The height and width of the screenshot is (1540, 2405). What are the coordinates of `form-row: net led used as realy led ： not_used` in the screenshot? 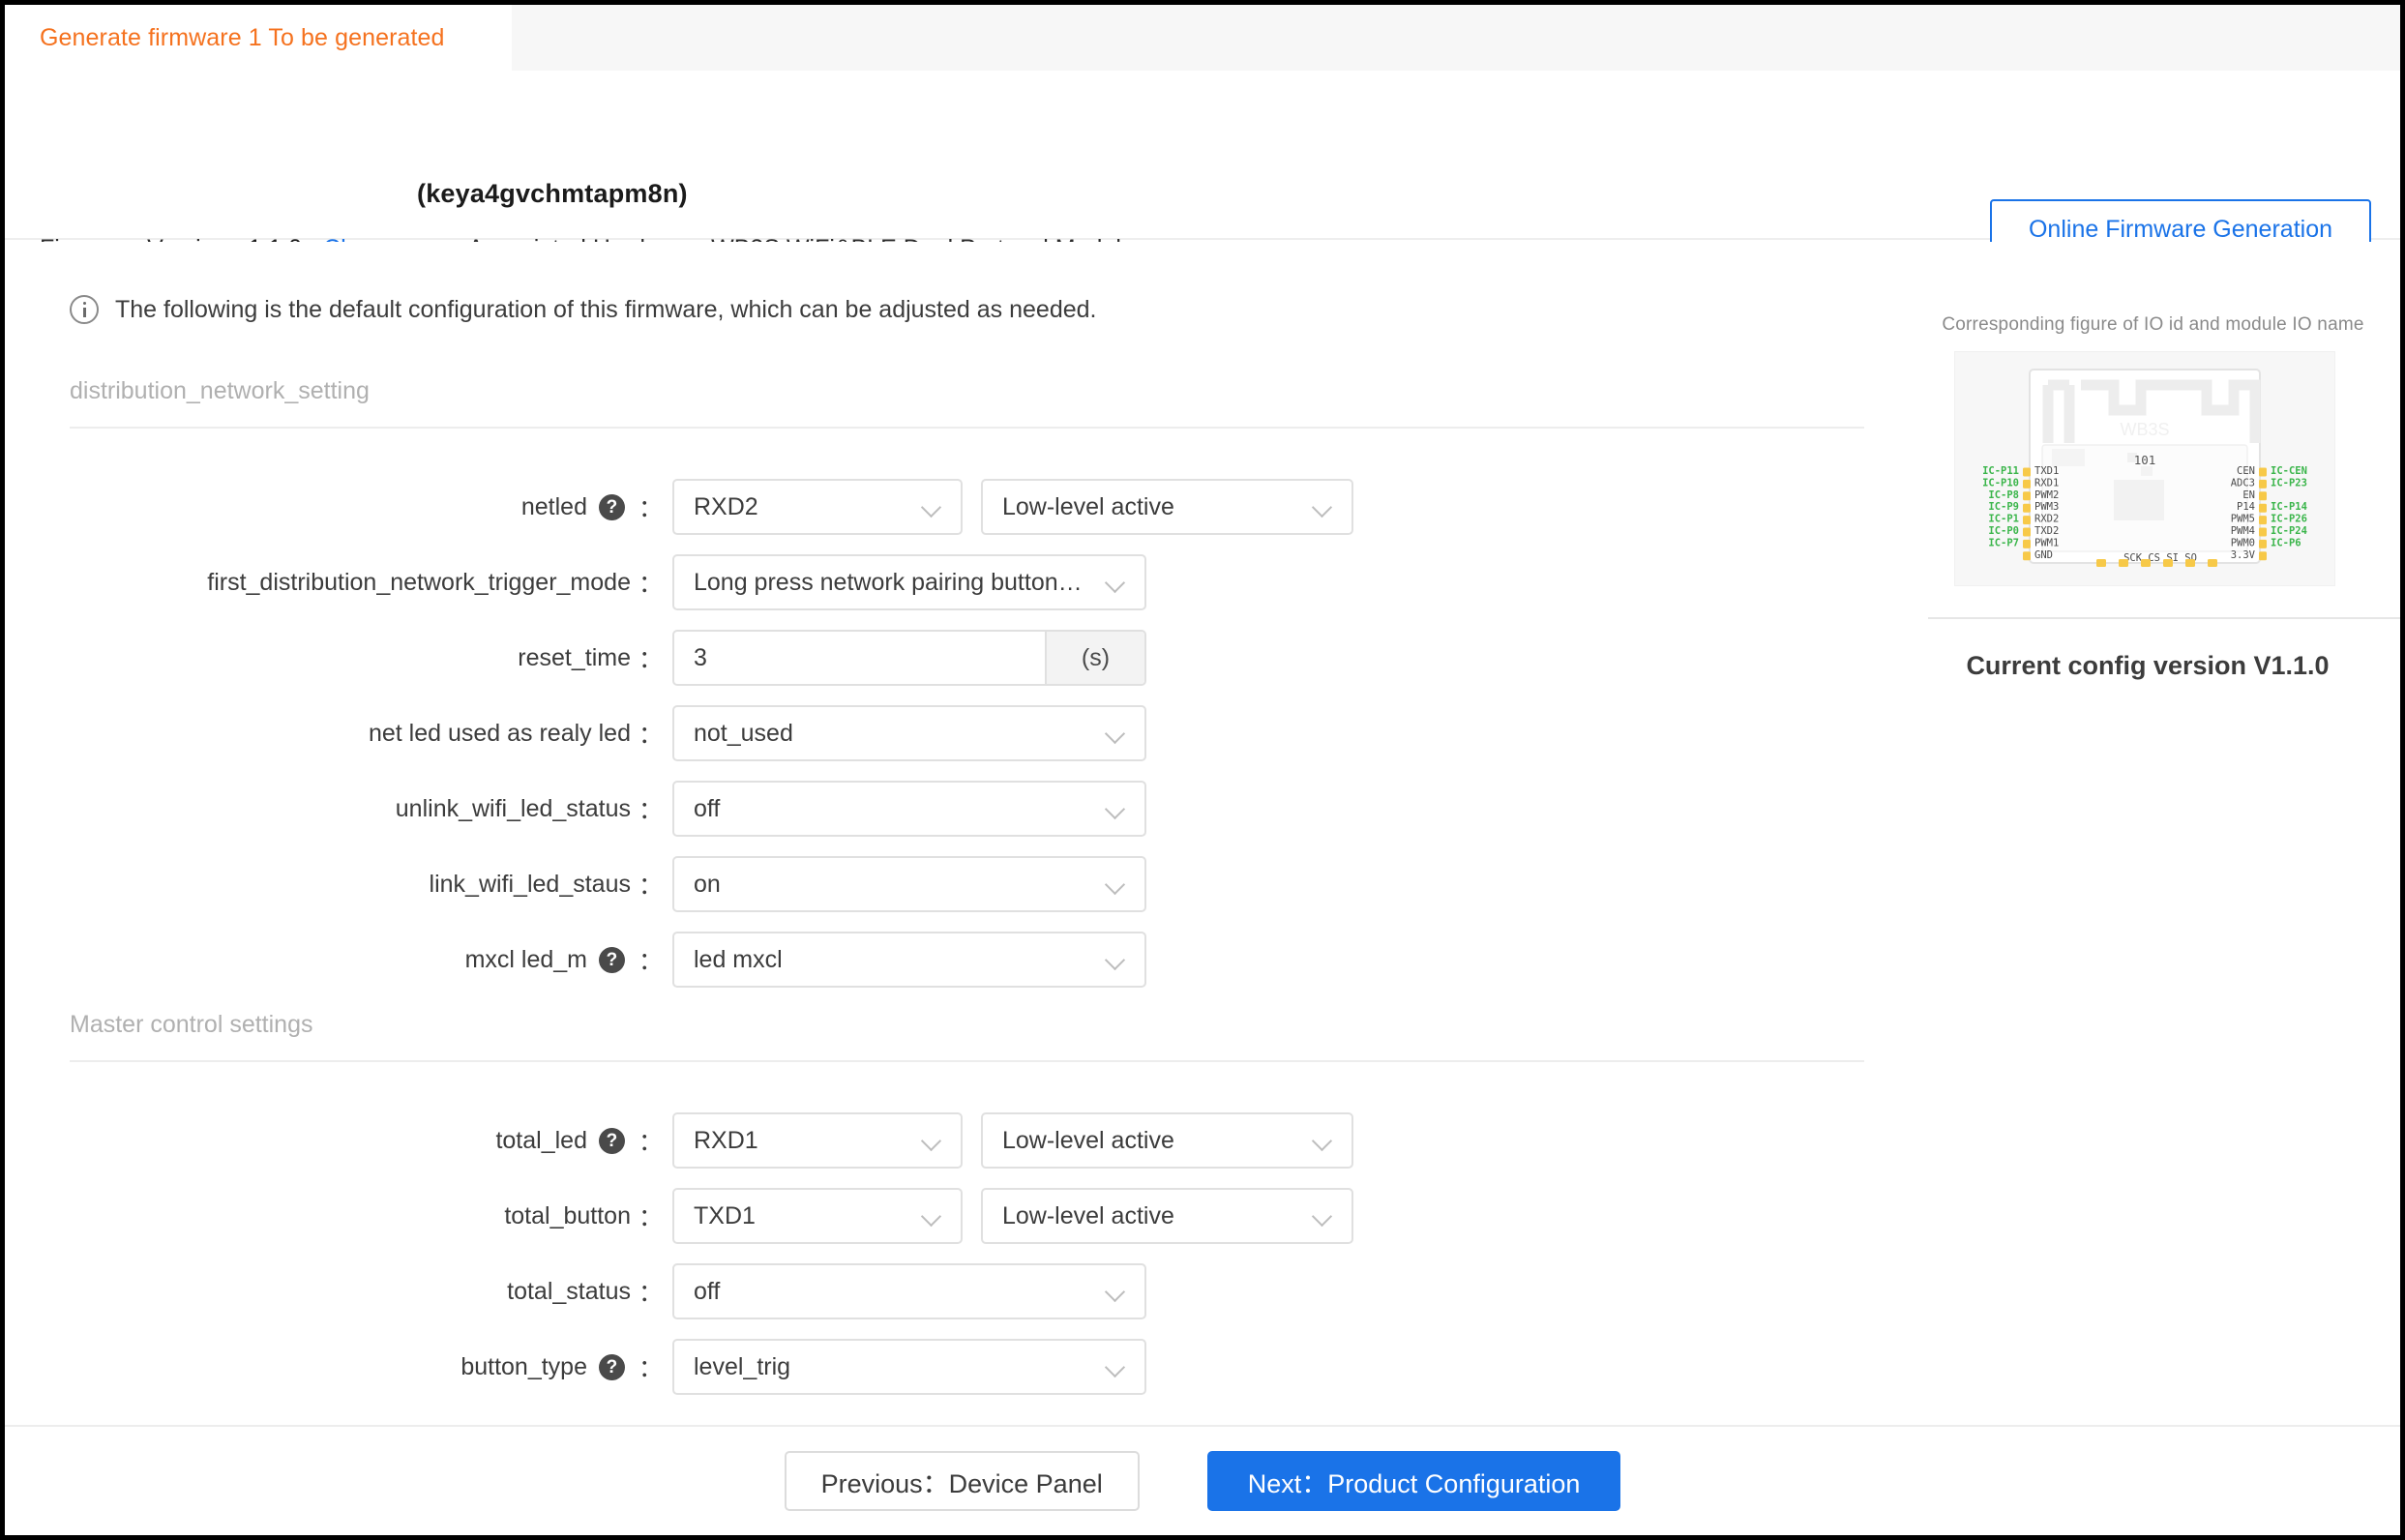 It's located at (933, 733).